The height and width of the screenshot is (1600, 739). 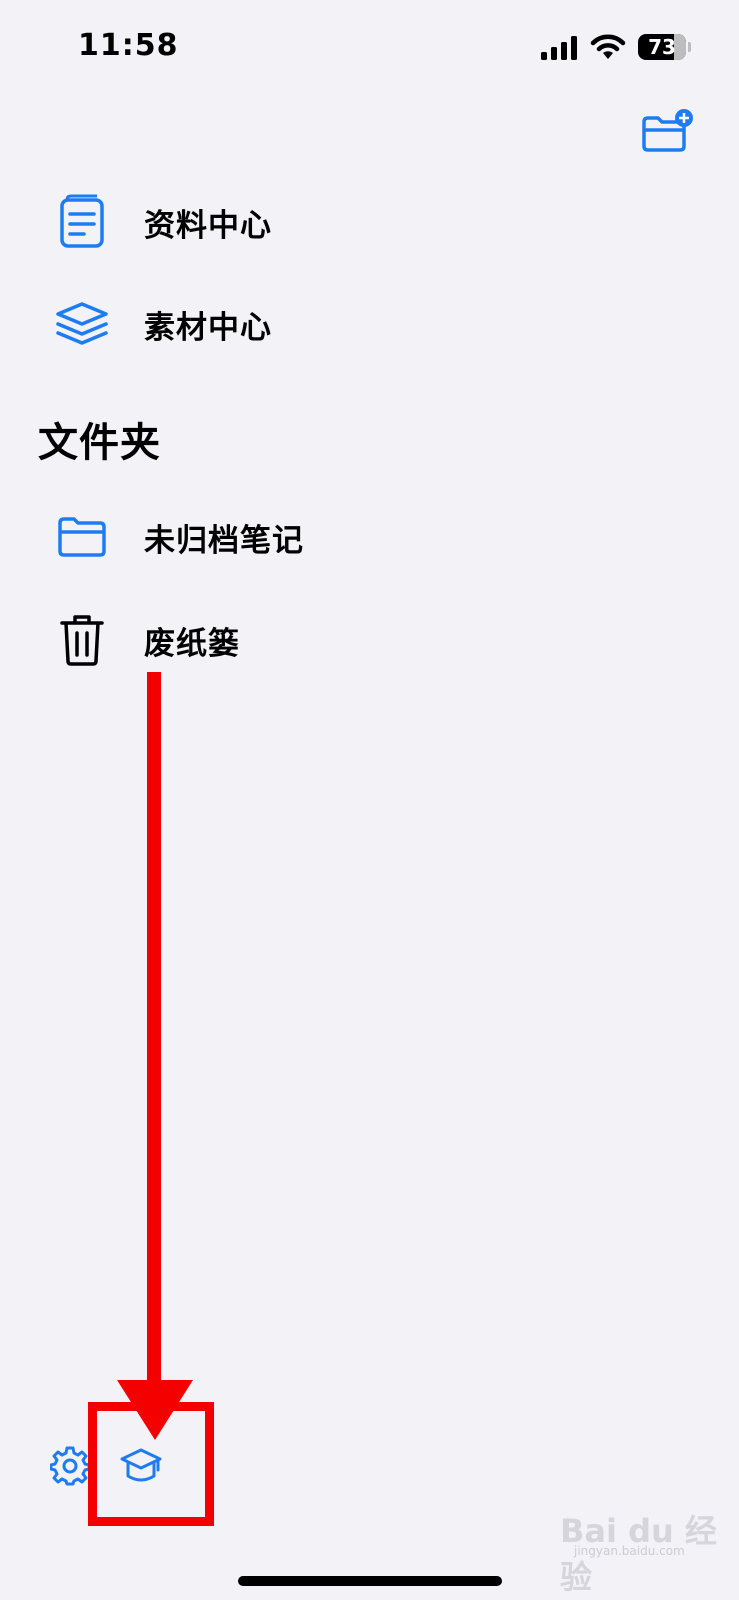 What do you see at coordinates (608, 46) in the screenshot?
I see `wifi-icon` at bounding box center [608, 46].